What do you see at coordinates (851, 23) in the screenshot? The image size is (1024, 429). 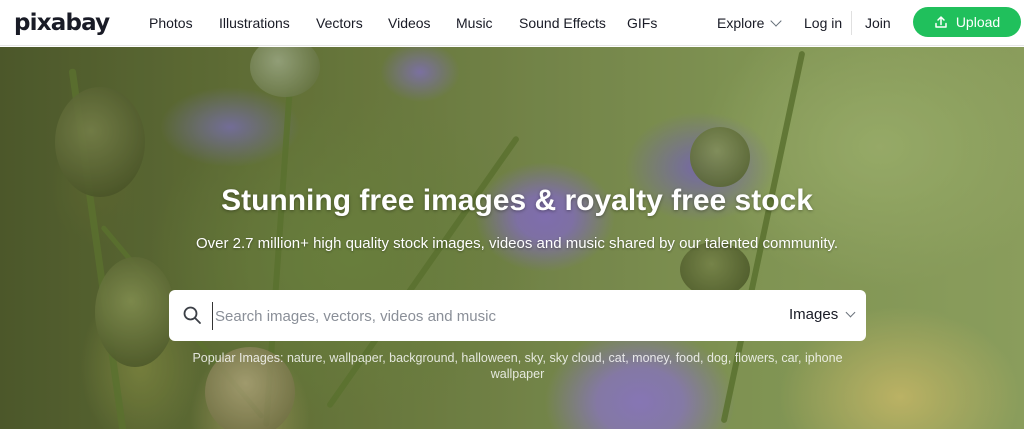 I see `nav-divider` at bounding box center [851, 23].